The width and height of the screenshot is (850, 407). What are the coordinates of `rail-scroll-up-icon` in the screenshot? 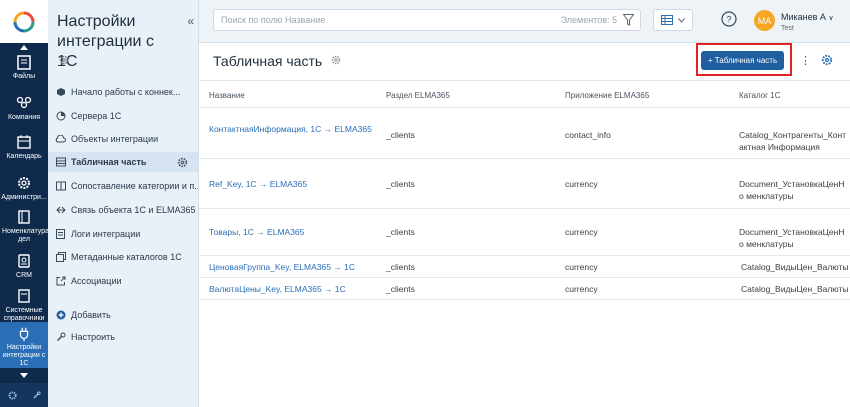 It's located at (24, 47).